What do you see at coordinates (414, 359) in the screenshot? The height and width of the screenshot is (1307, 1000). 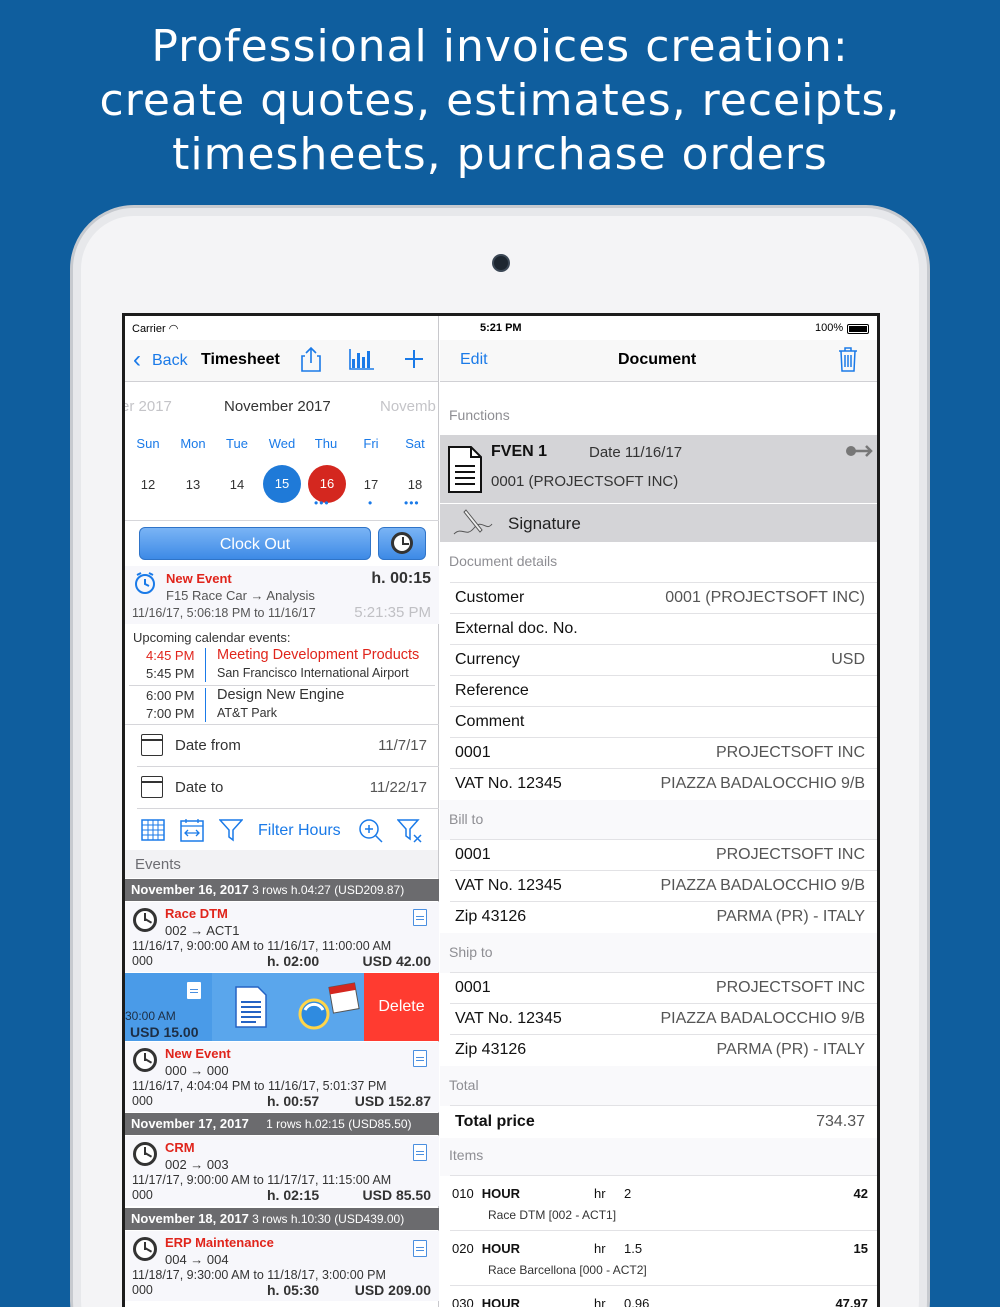 I see `add-icon` at bounding box center [414, 359].